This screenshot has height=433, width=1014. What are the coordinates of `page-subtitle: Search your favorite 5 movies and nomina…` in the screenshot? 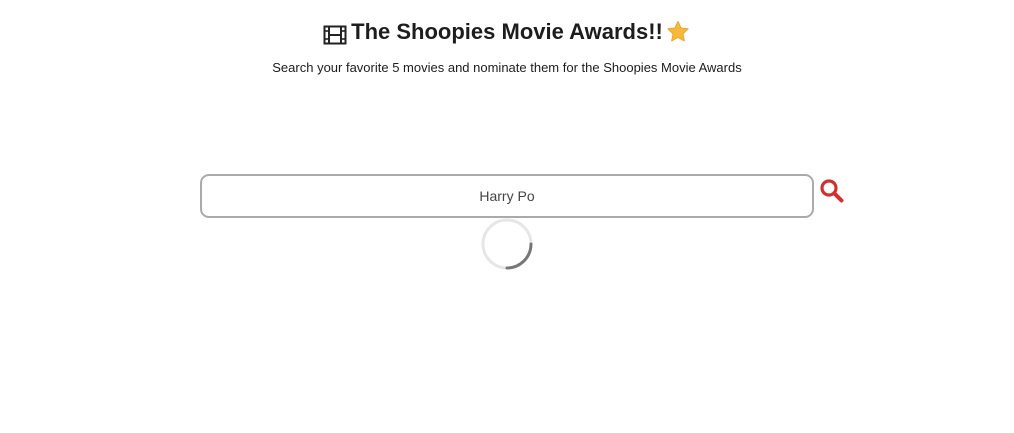 It's located at (507, 67).